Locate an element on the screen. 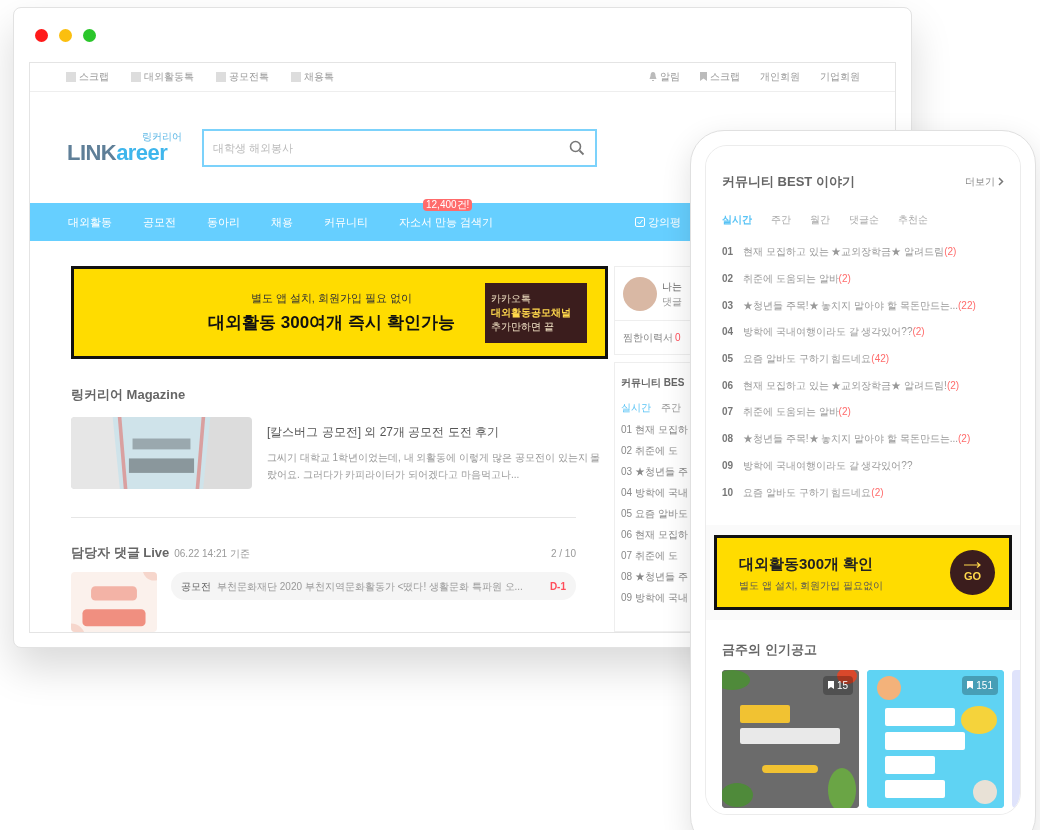 Image resolution: width=1040 pixels, height=830 pixels. post-link: 08 ★청년들 주 is located at coordinates (654, 576).